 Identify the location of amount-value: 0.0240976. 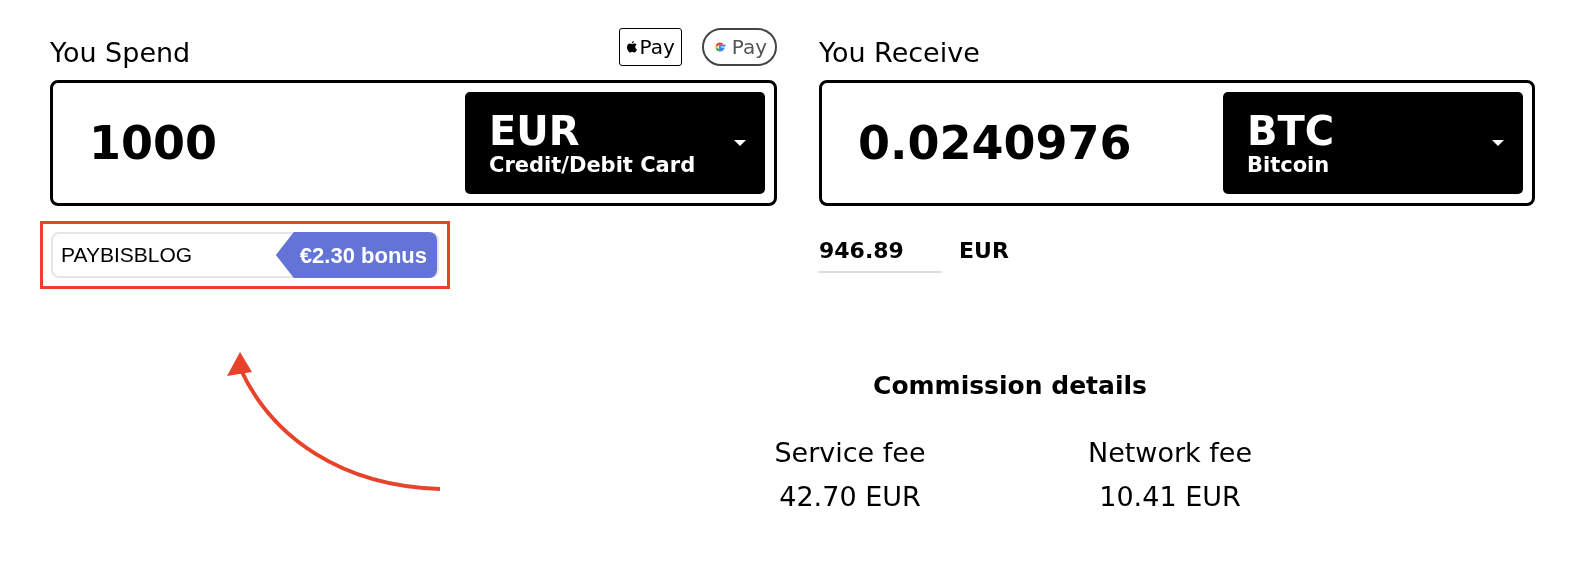
(995, 143).